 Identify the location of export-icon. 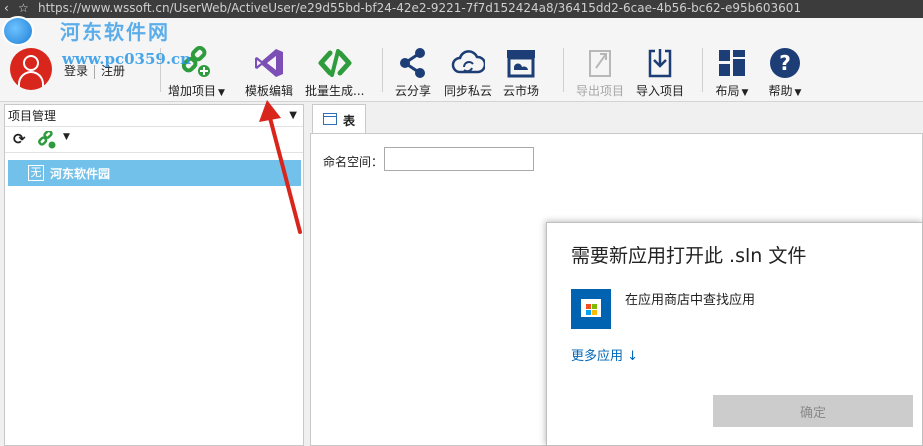
(600, 63).